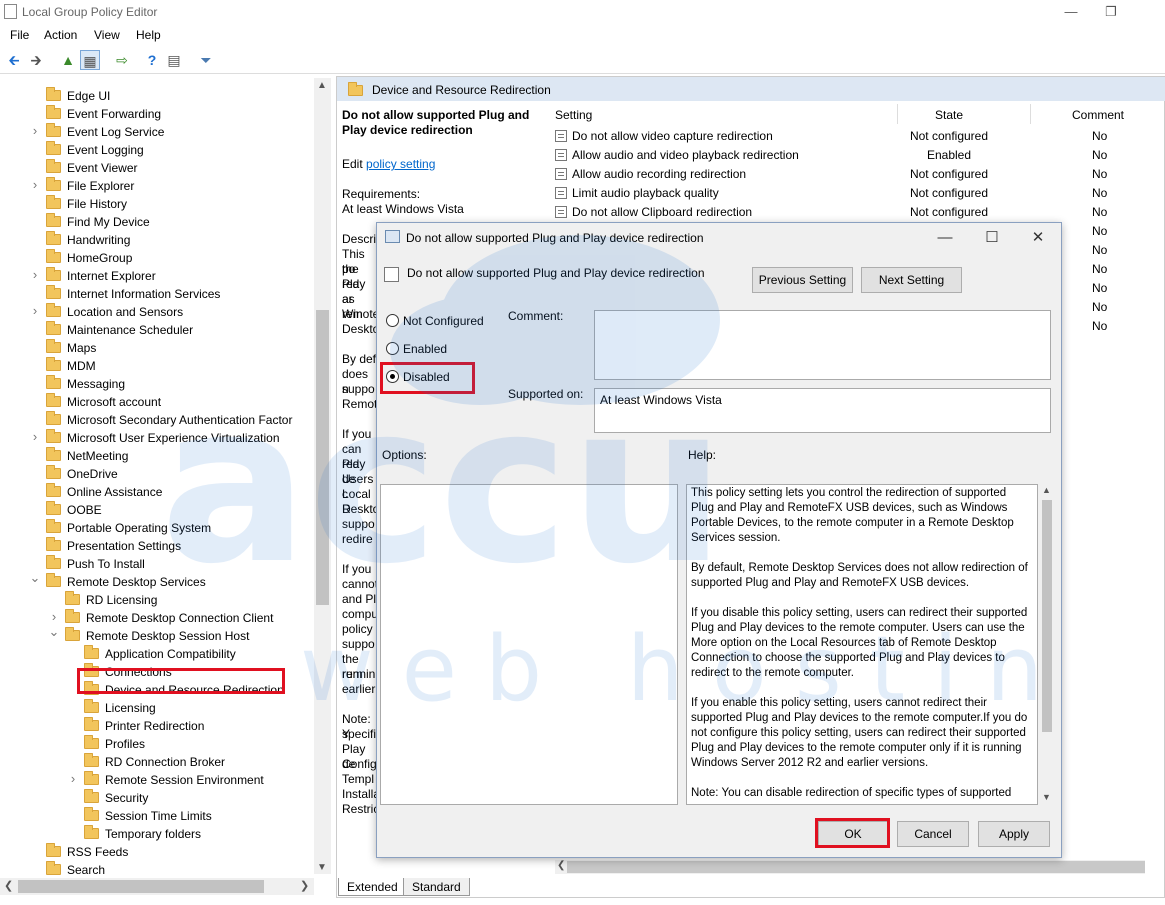  I want to click on tree-item: Portable Operating System, so click(128, 528).